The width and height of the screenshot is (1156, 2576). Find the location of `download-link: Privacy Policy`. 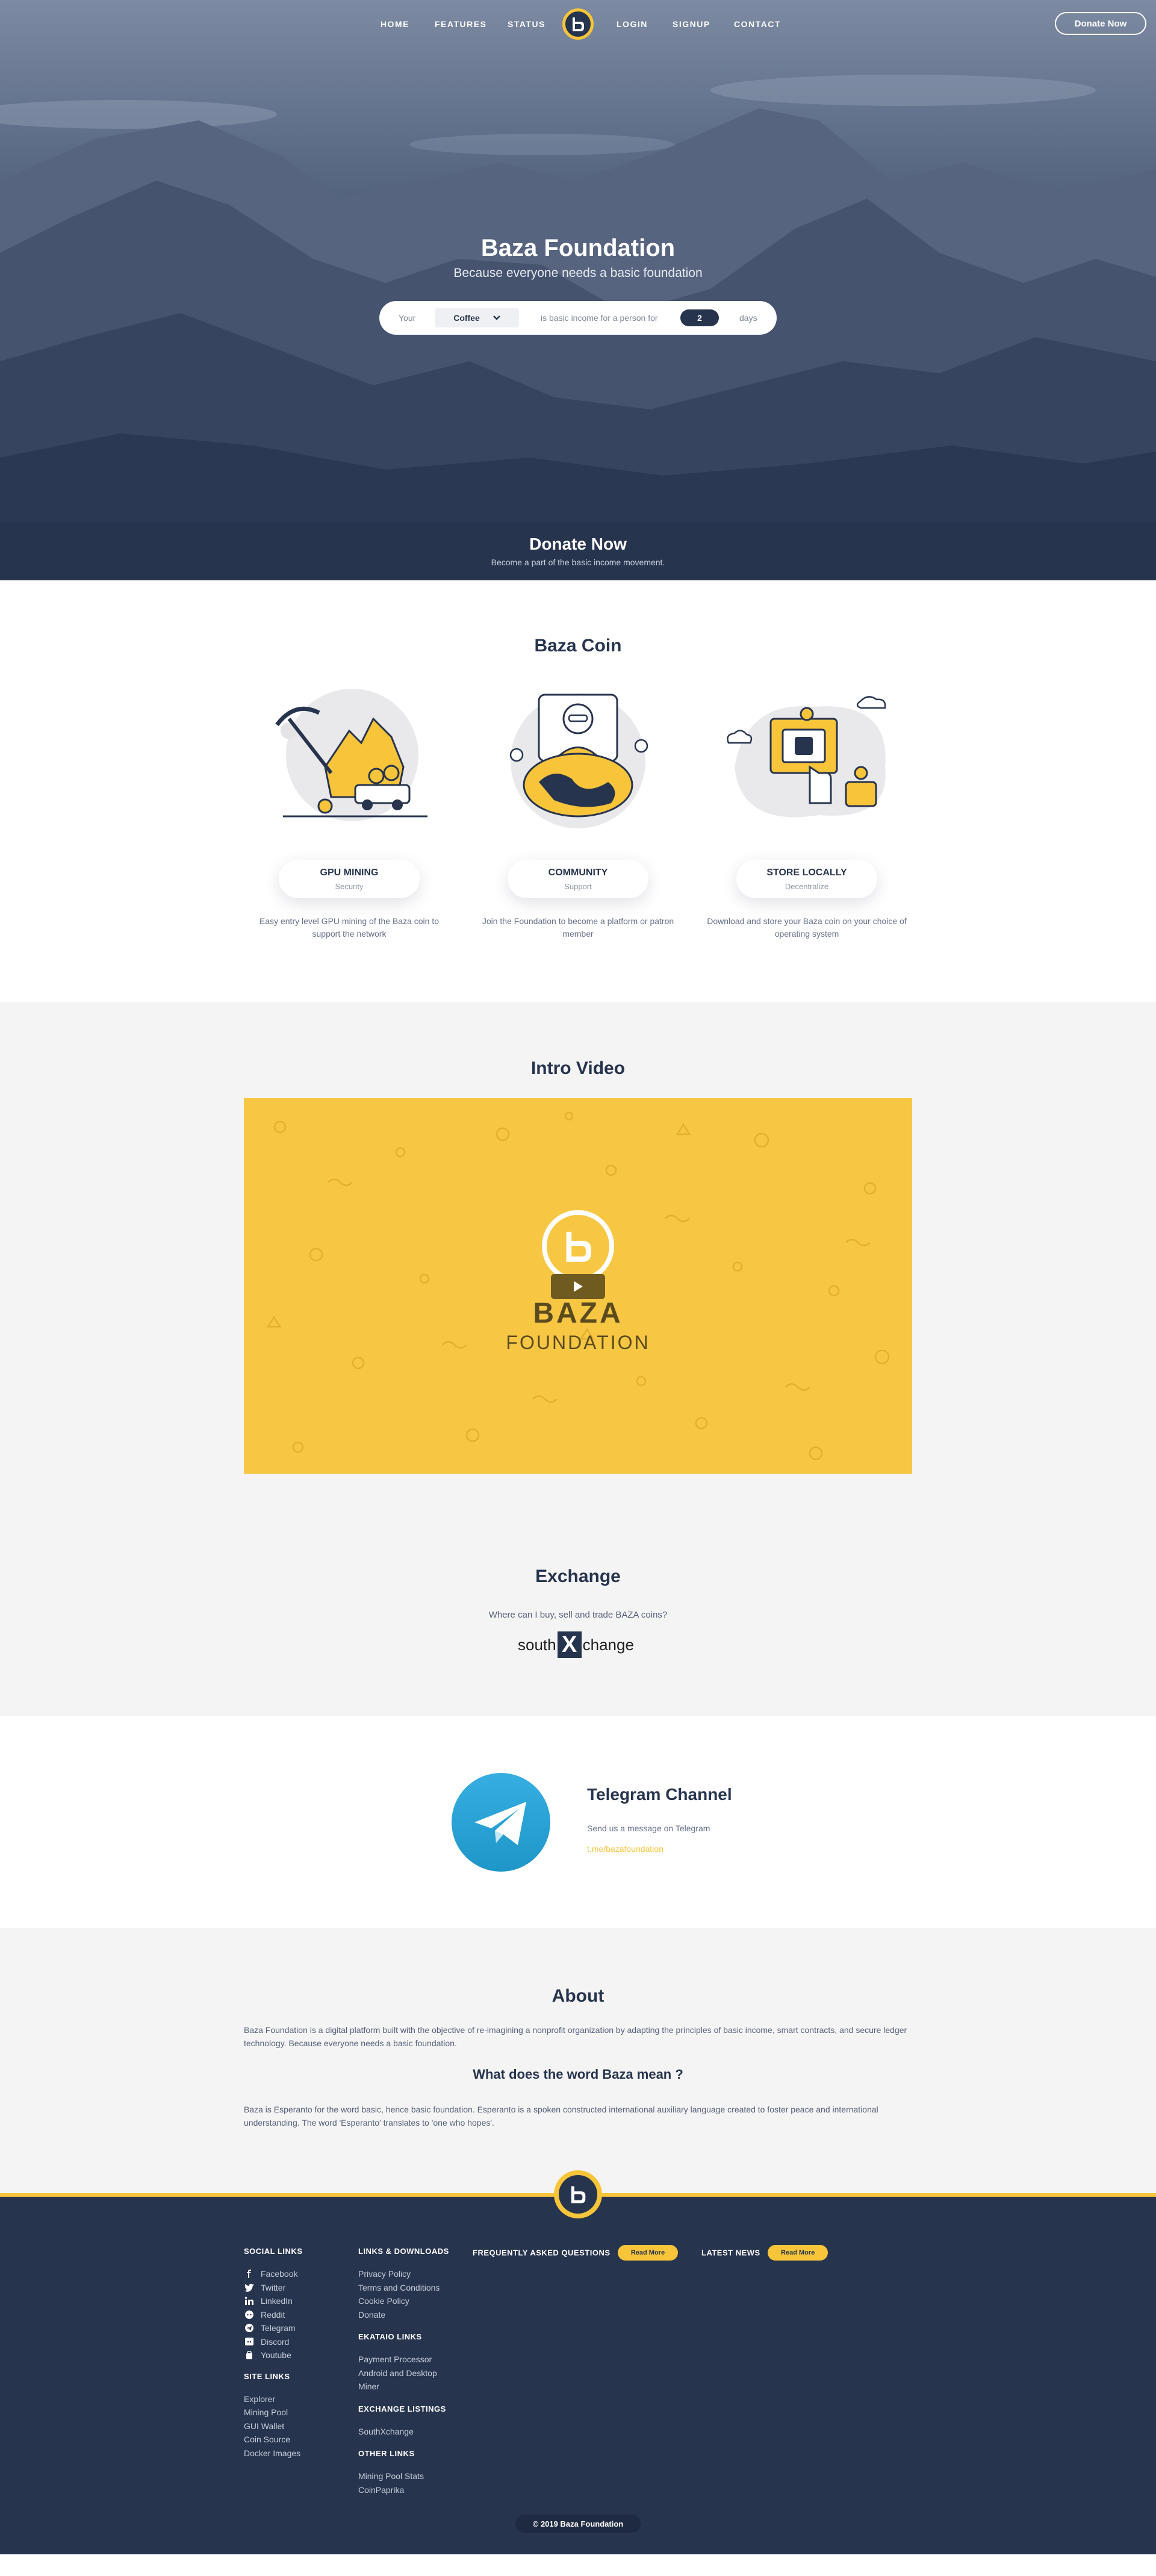

download-link: Privacy Policy is located at coordinates (403, 2274).